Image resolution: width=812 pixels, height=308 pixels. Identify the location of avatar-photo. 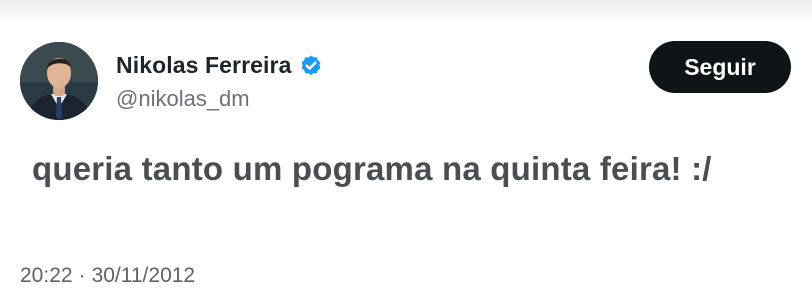
(59, 81).